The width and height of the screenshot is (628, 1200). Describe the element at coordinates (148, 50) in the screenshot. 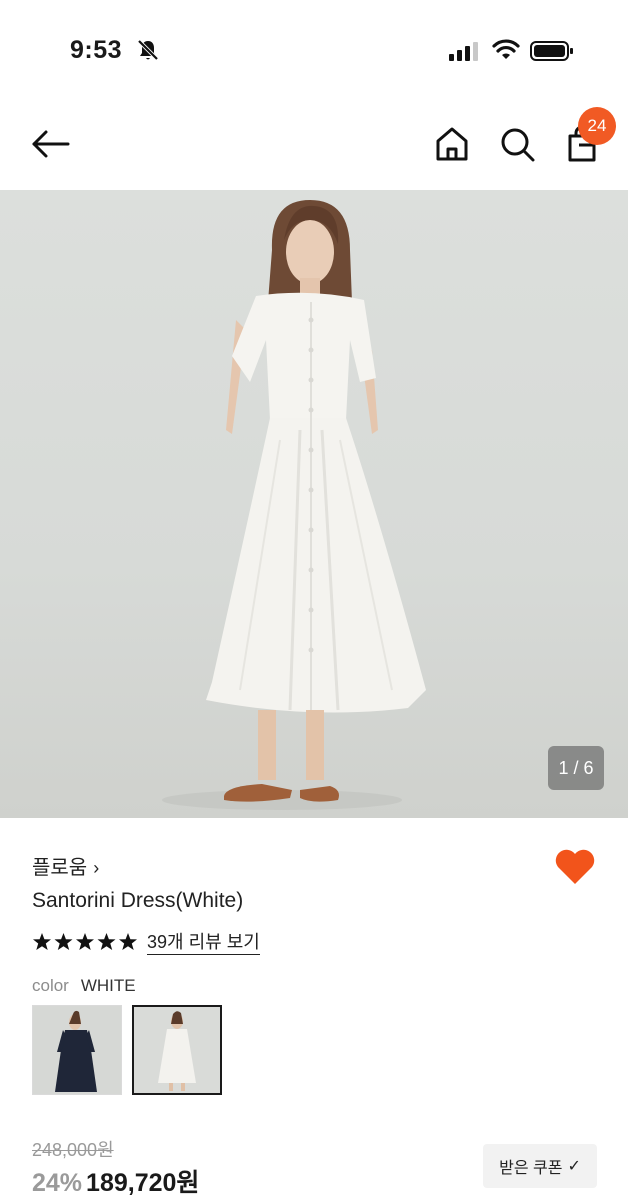

I see `bell-muted-icon` at that location.